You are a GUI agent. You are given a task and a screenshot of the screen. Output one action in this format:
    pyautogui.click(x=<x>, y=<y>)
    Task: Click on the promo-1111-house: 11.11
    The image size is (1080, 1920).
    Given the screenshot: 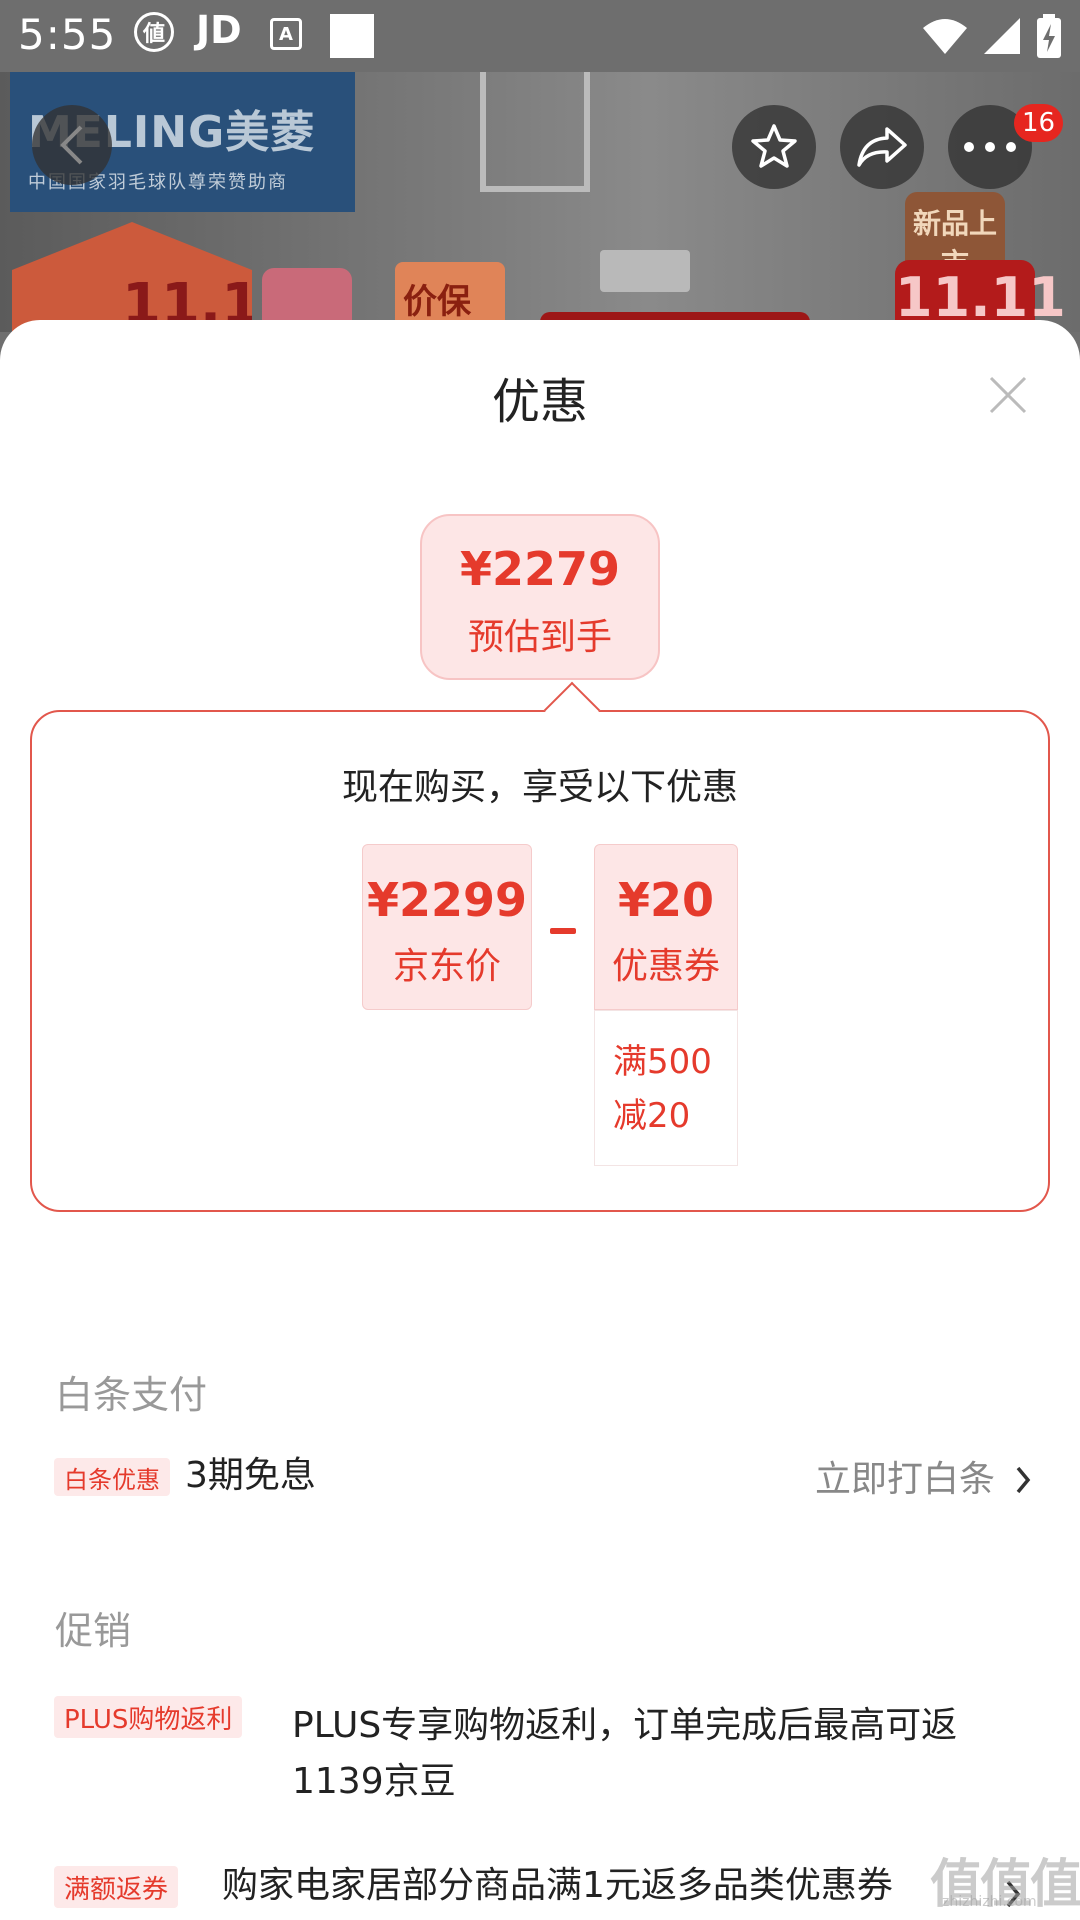 What is the action you would take?
    pyautogui.click(x=132, y=277)
    